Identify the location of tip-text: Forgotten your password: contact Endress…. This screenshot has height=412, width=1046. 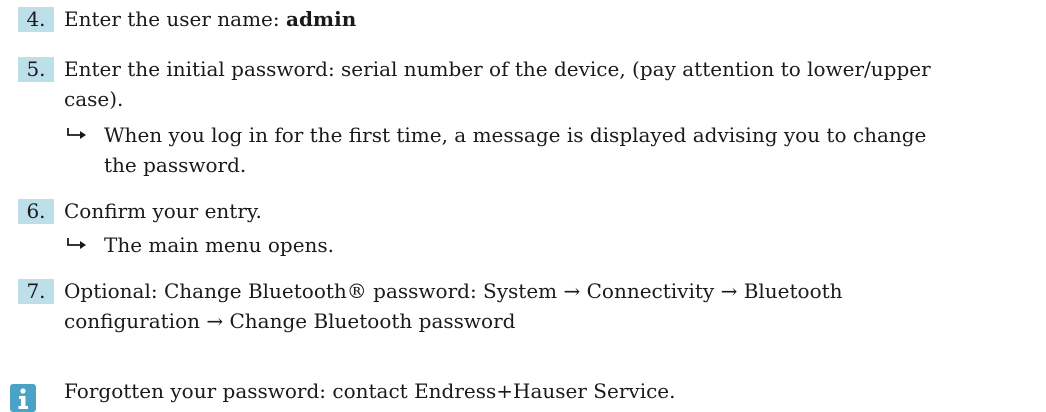
(370, 391).